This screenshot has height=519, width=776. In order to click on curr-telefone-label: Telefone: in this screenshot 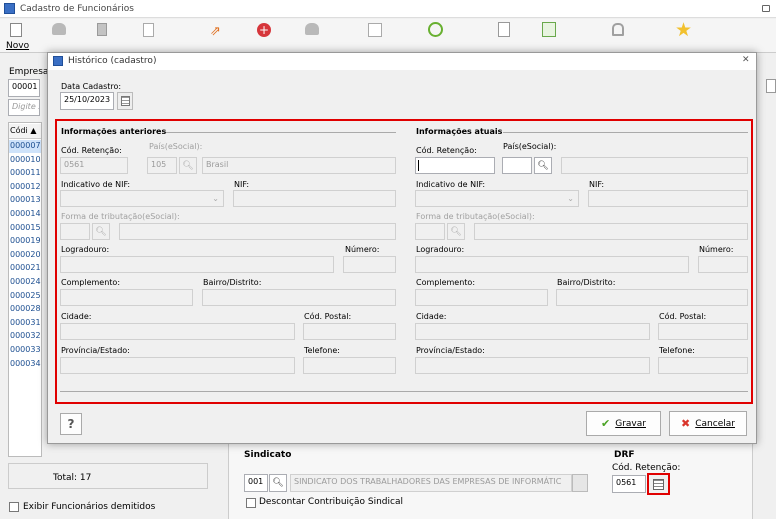, I will do `click(677, 350)`.